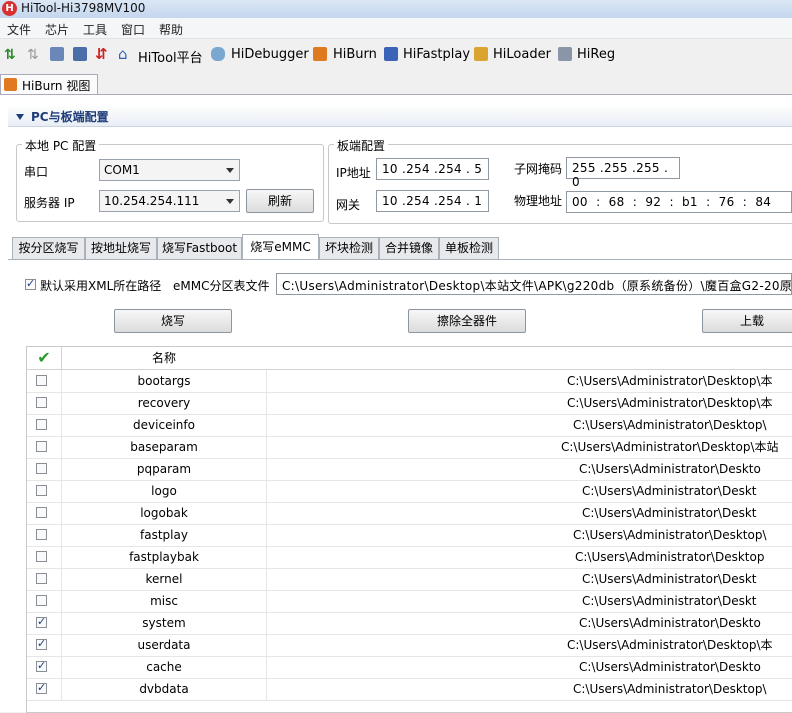 The width and height of the screenshot is (792, 713). I want to click on upload-button: 上载, so click(747, 321).